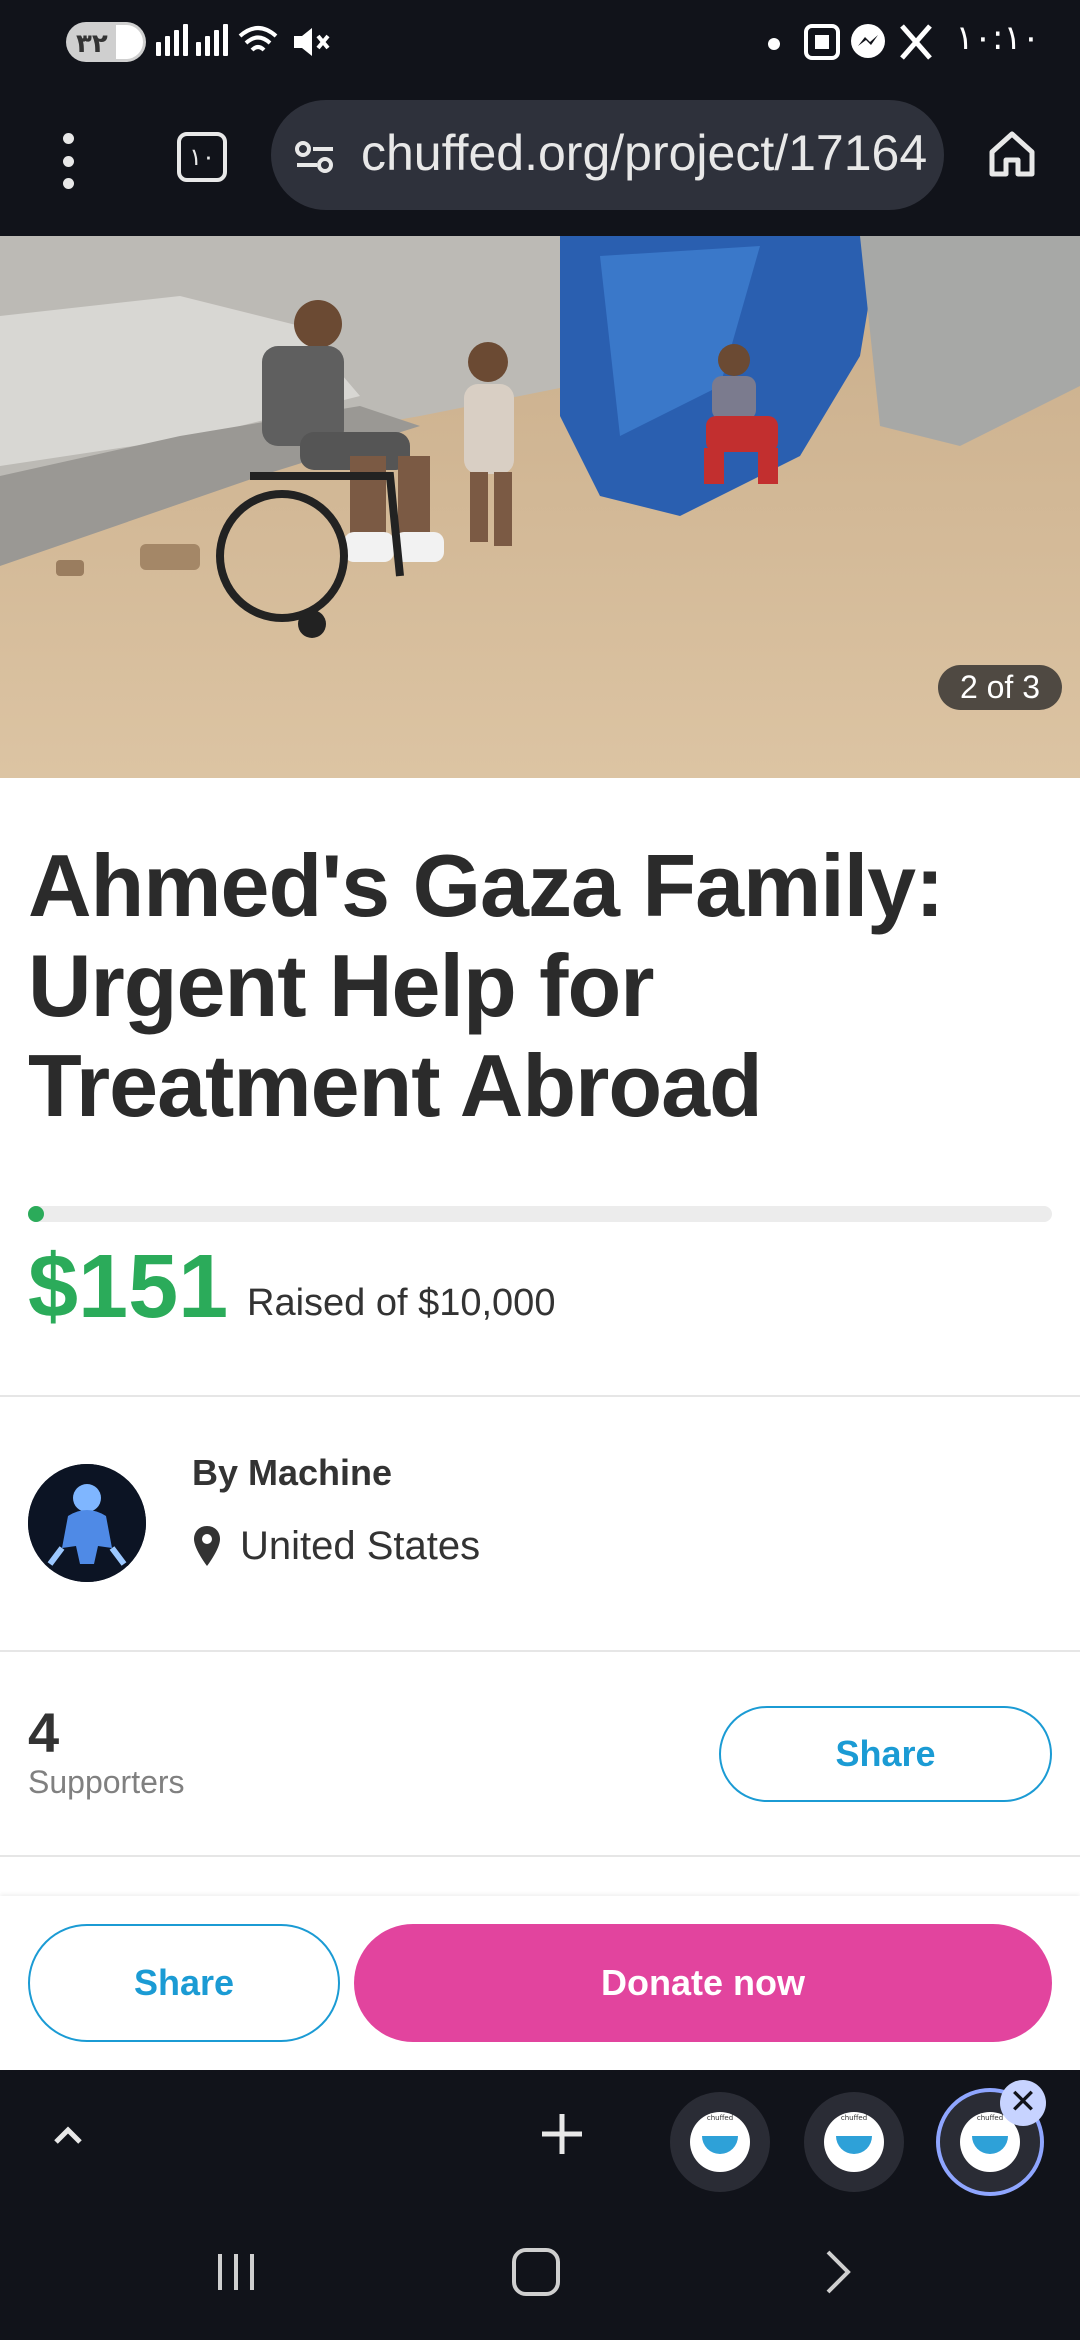  I want to click on browser-toolbar: ١٠ chuffed.org/project/17164, so click(540, 161).